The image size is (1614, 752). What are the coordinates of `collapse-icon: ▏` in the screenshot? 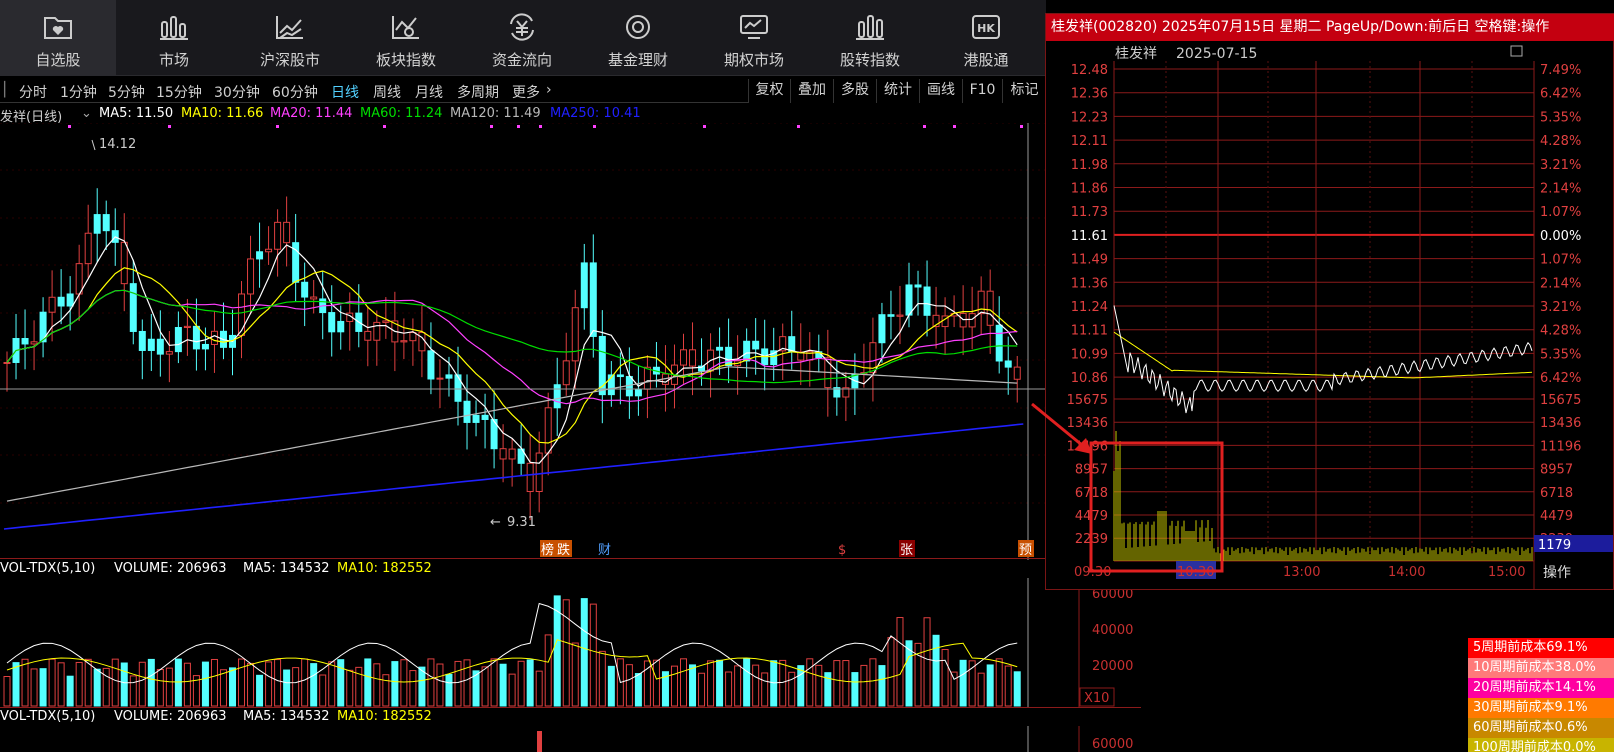 It's located at (9, 90).